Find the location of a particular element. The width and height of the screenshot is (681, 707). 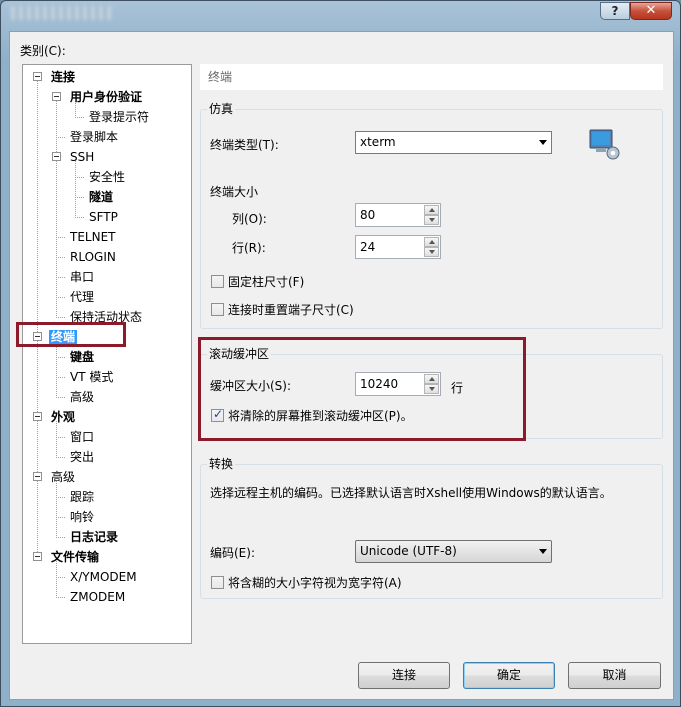

tree-item: 用户身份验证 is located at coordinates (106, 97).